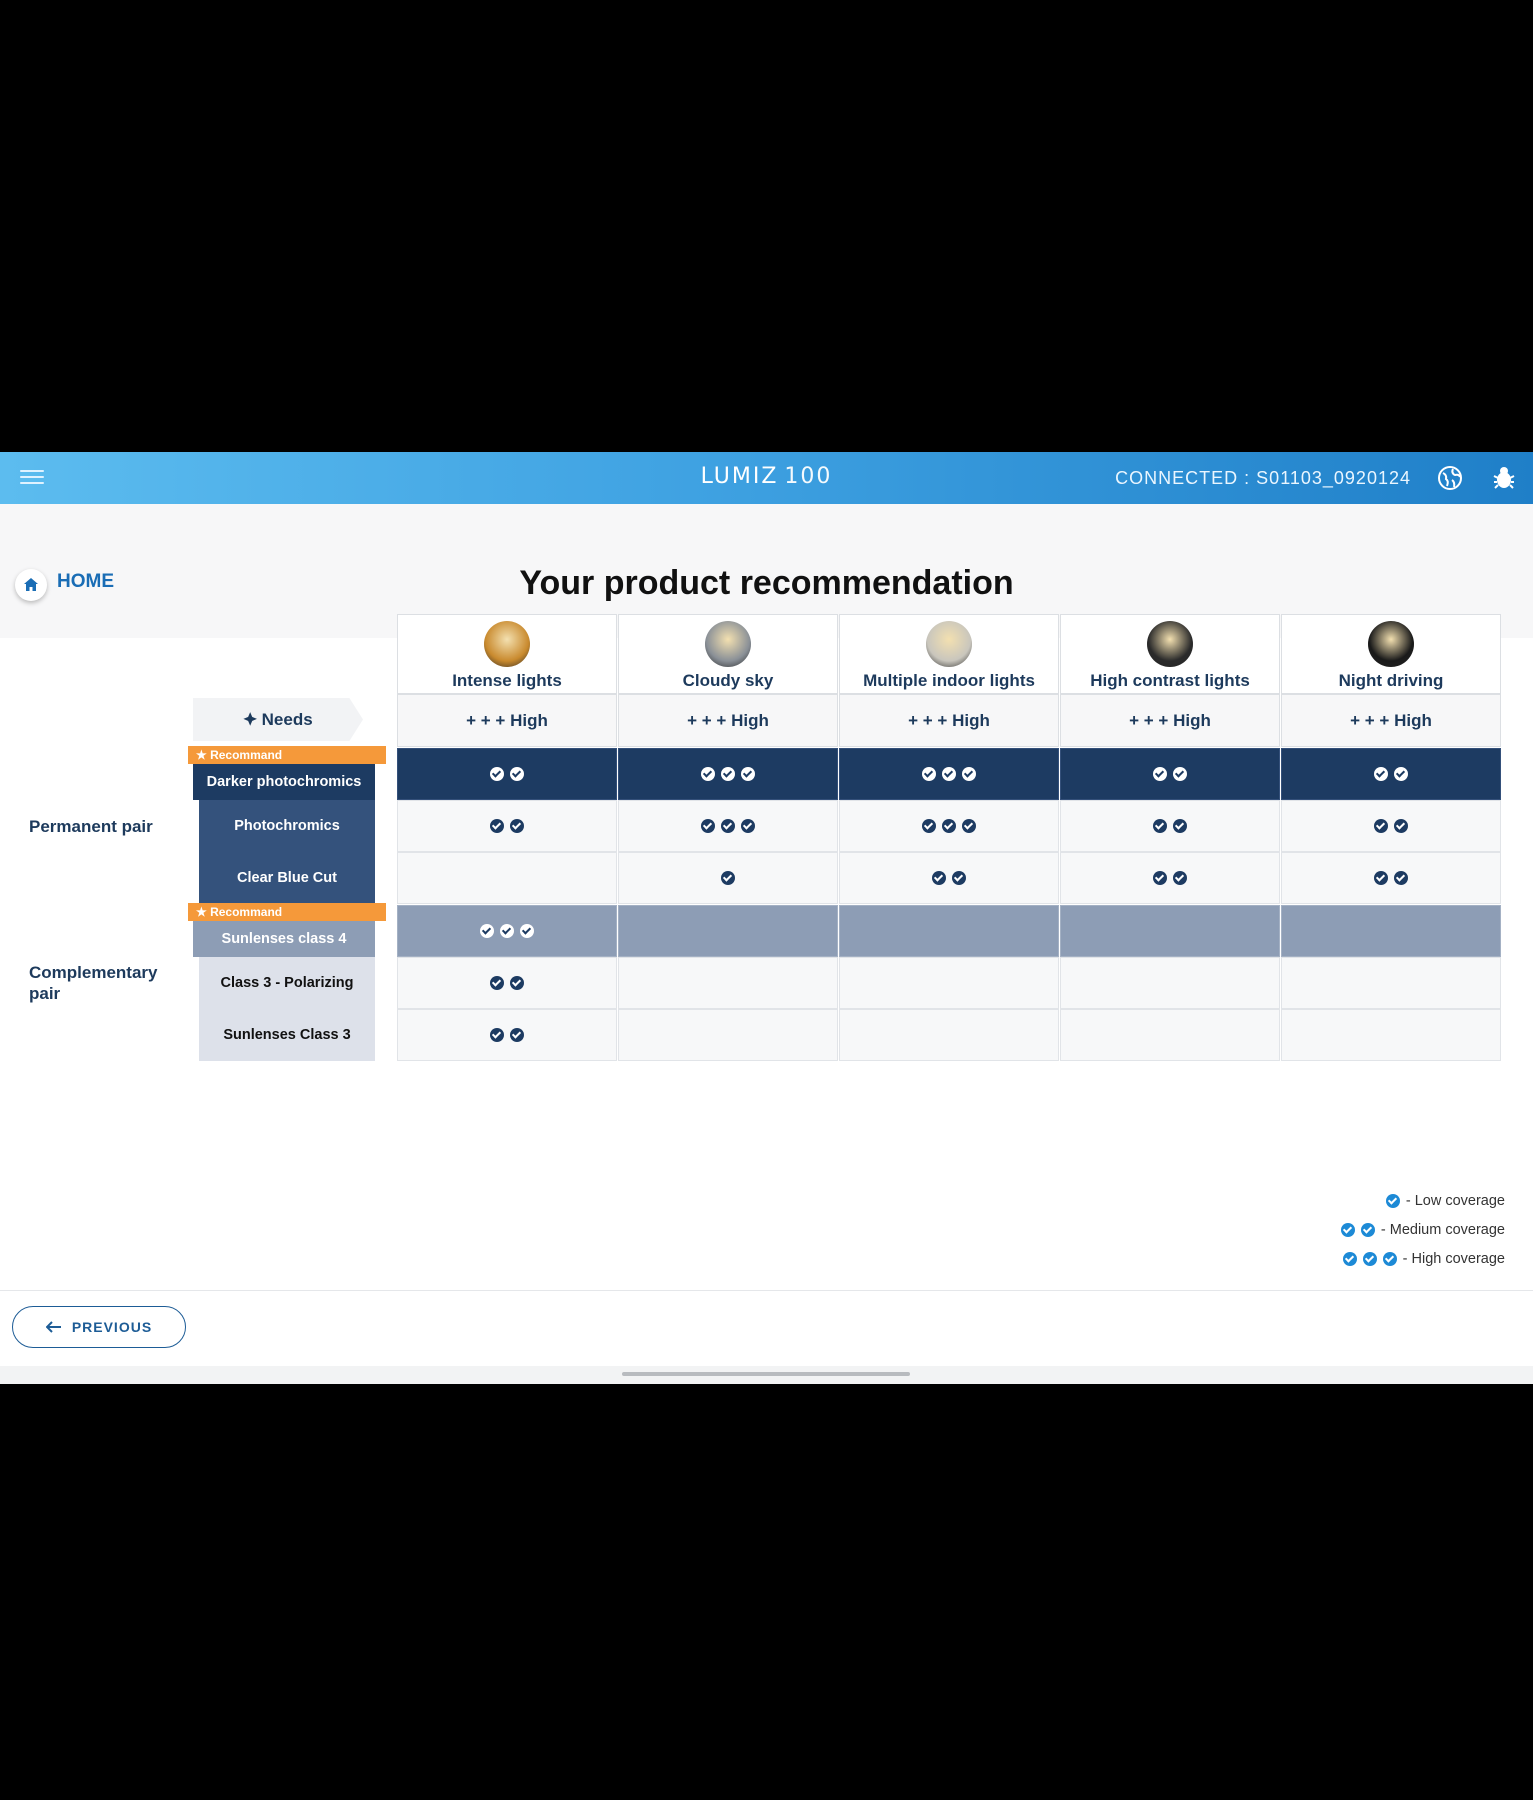 This screenshot has width=1533, height=1800. I want to click on legend-label: - Medium coverage, so click(1442, 1230).